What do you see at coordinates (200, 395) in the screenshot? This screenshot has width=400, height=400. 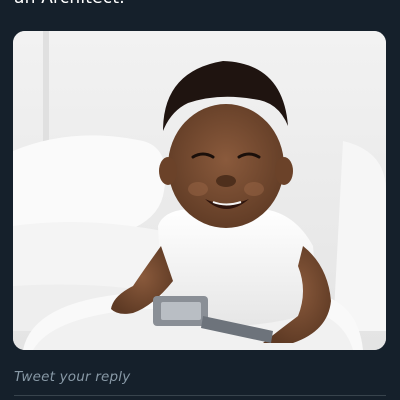 I see `reply-input-underline` at bounding box center [200, 395].